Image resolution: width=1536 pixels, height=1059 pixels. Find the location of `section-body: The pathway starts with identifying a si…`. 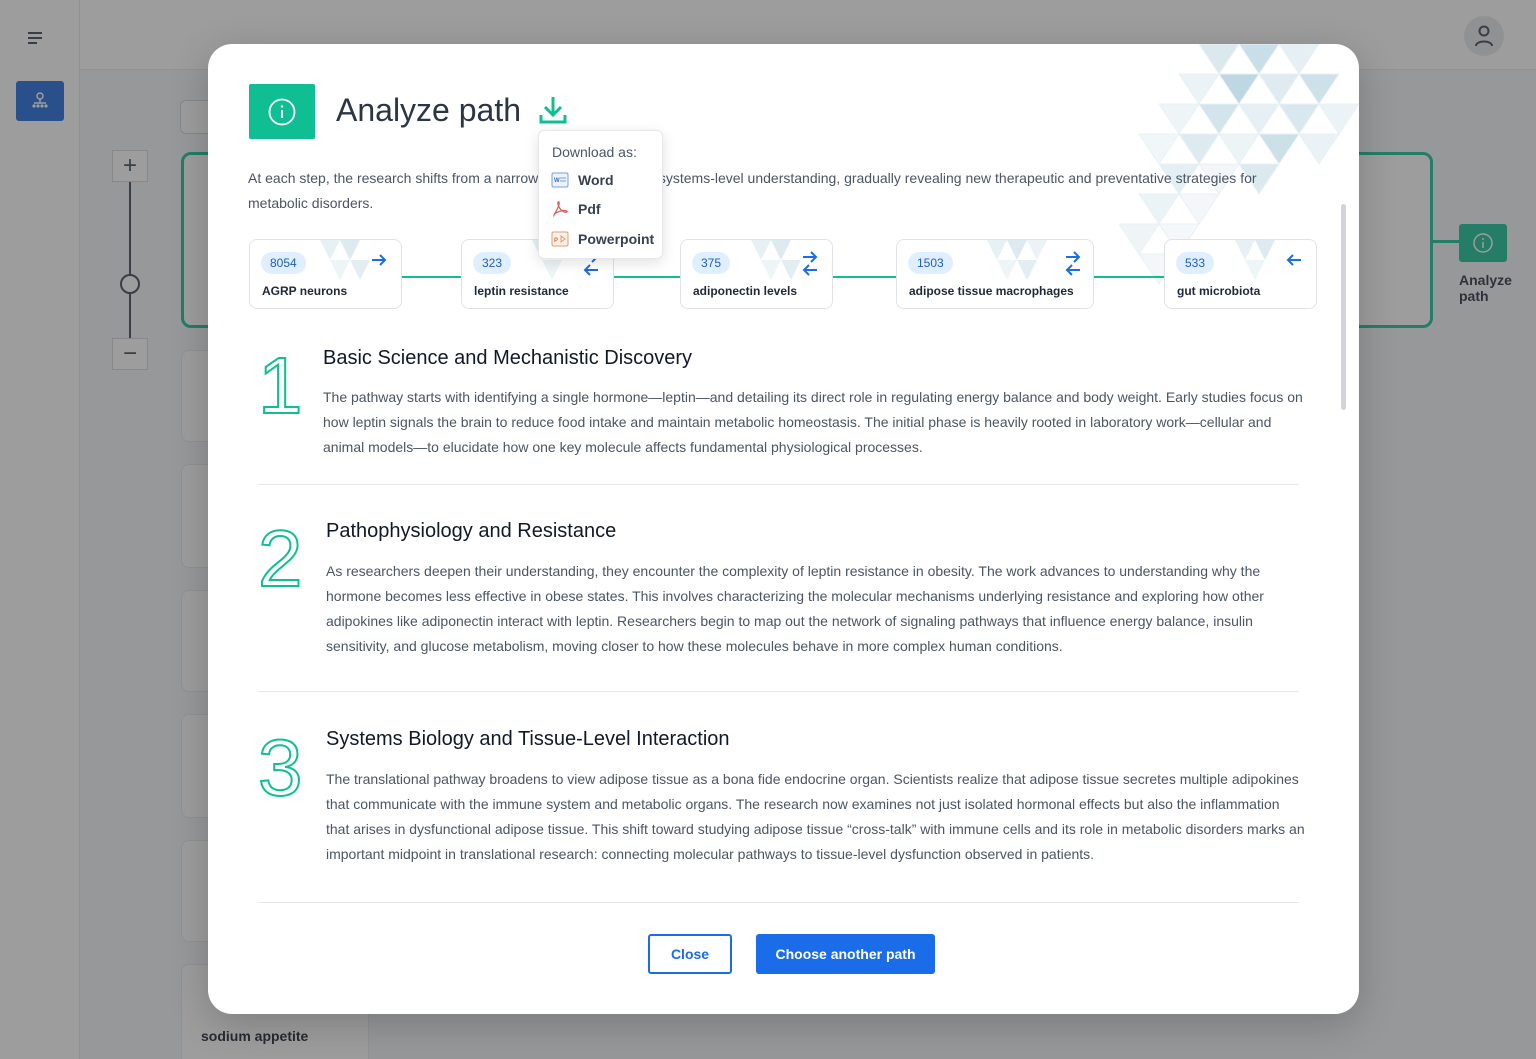

section-body: The pathway starts with identifying a si… is located at coordinates (813, 422).